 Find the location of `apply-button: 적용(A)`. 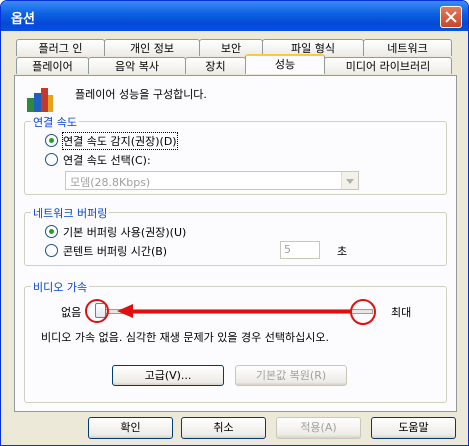

apply-button: 적용(A) is located at coordinates (318, 428).